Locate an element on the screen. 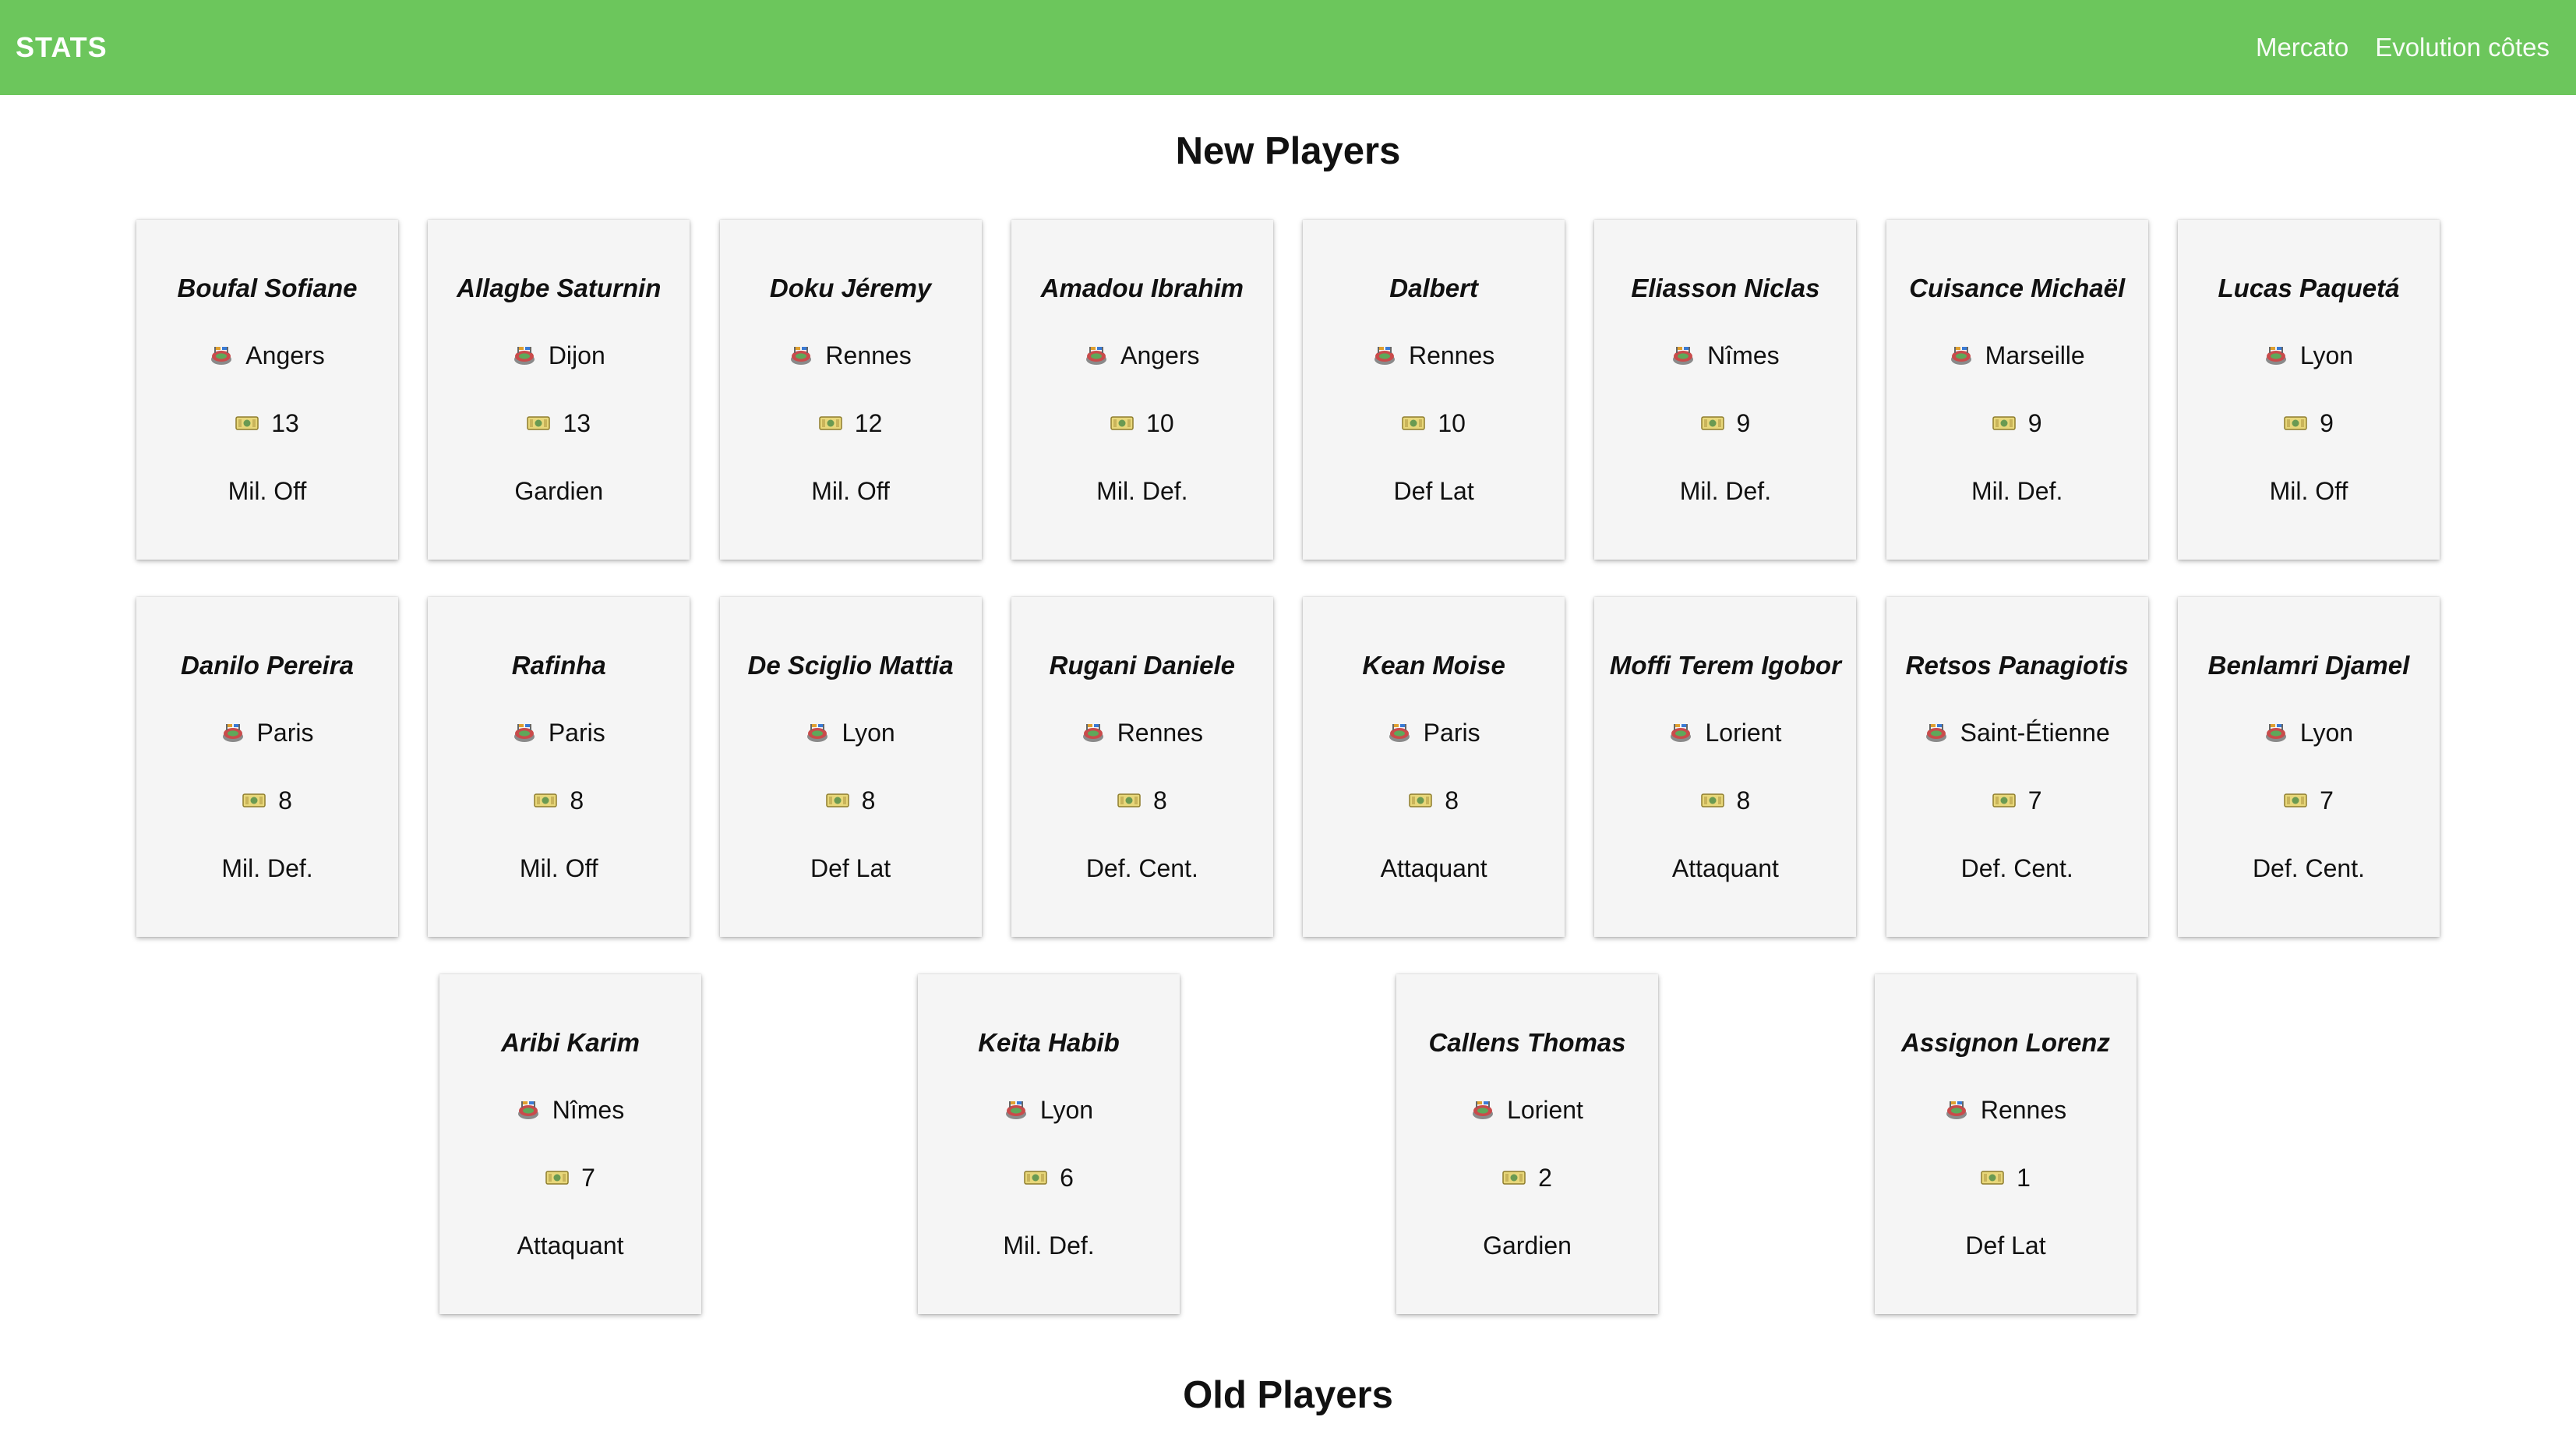 The image size is (2576, 1431). player-name: Rafinha is located at coordinates (558, 665).